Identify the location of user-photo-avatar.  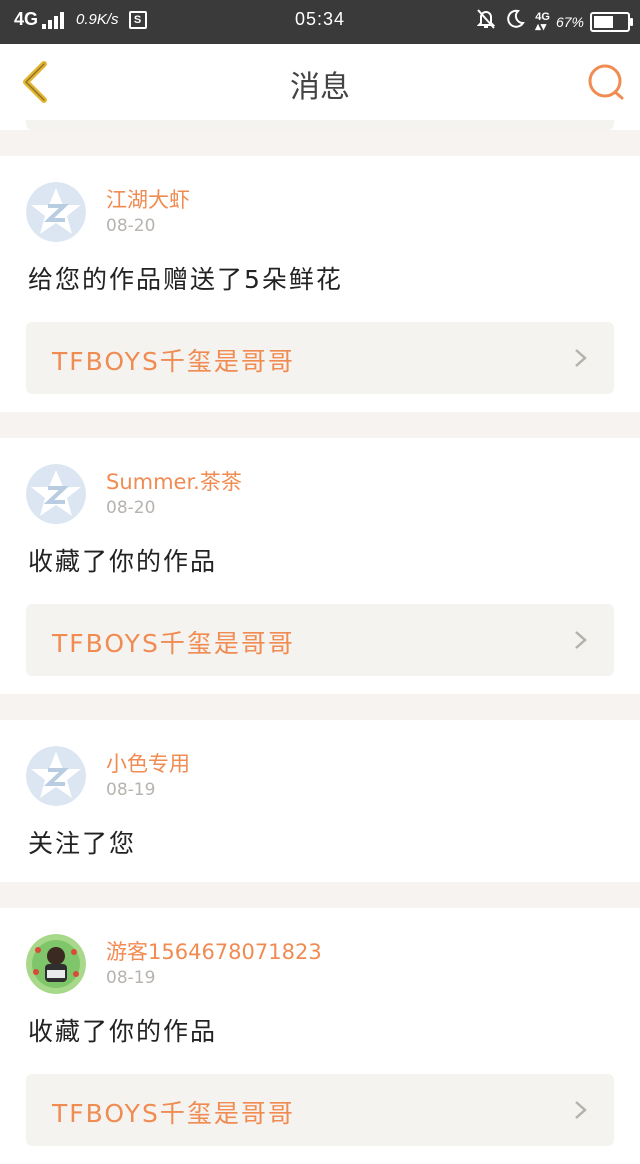
(56, 964).